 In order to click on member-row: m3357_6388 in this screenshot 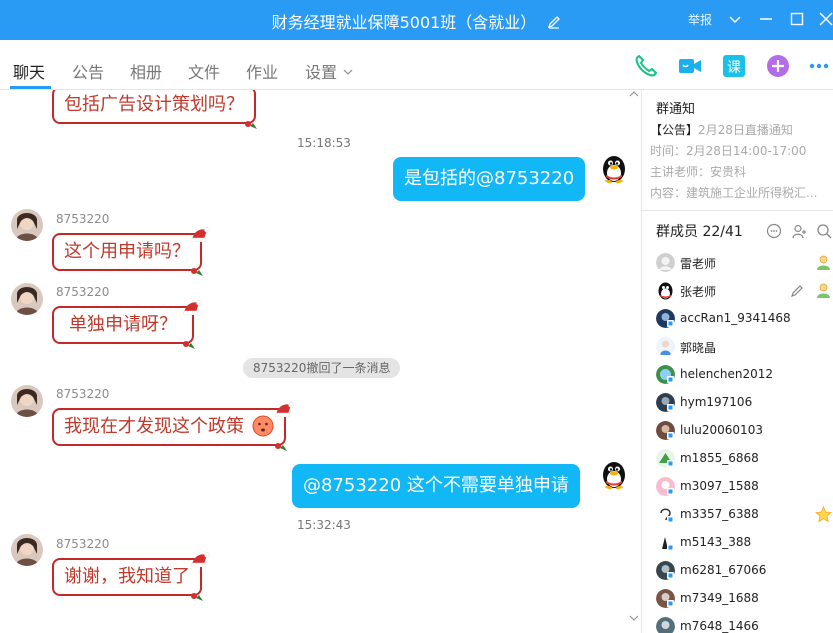, I will do `click(737, 515)`.